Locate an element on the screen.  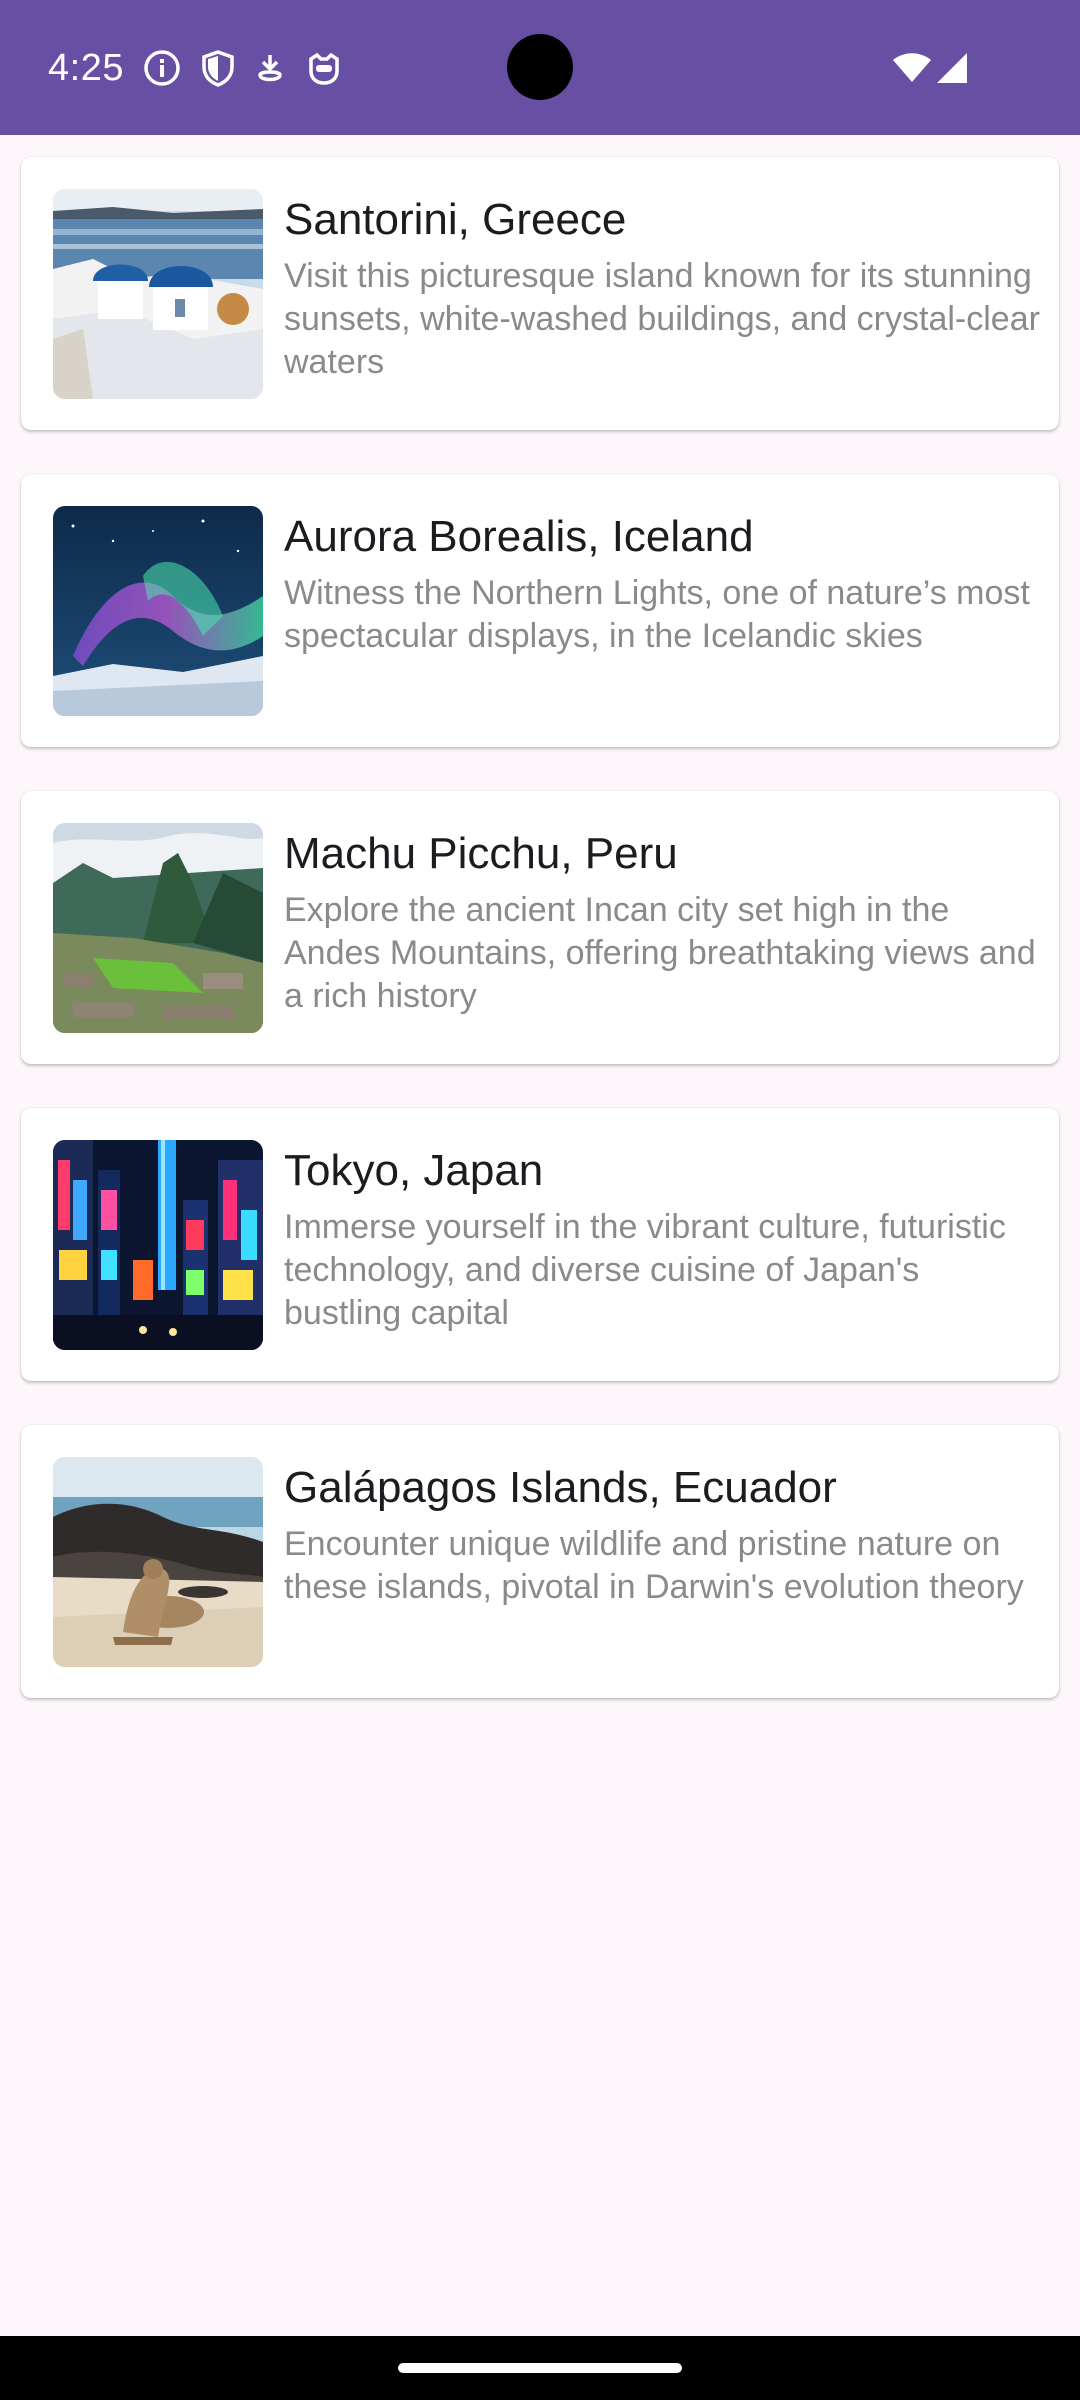
notification-icons is located at coordinates (243, 68).